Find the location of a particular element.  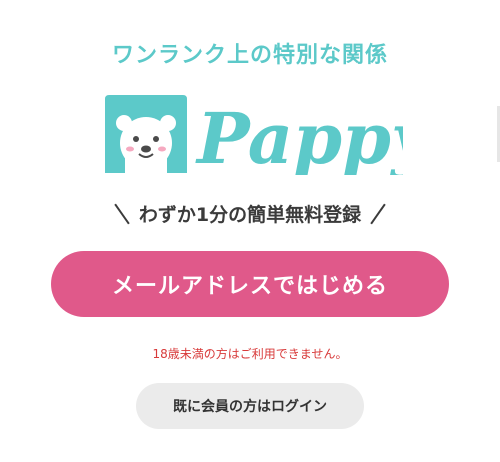

slash-right-decoration is located at coordinates (378, 214).